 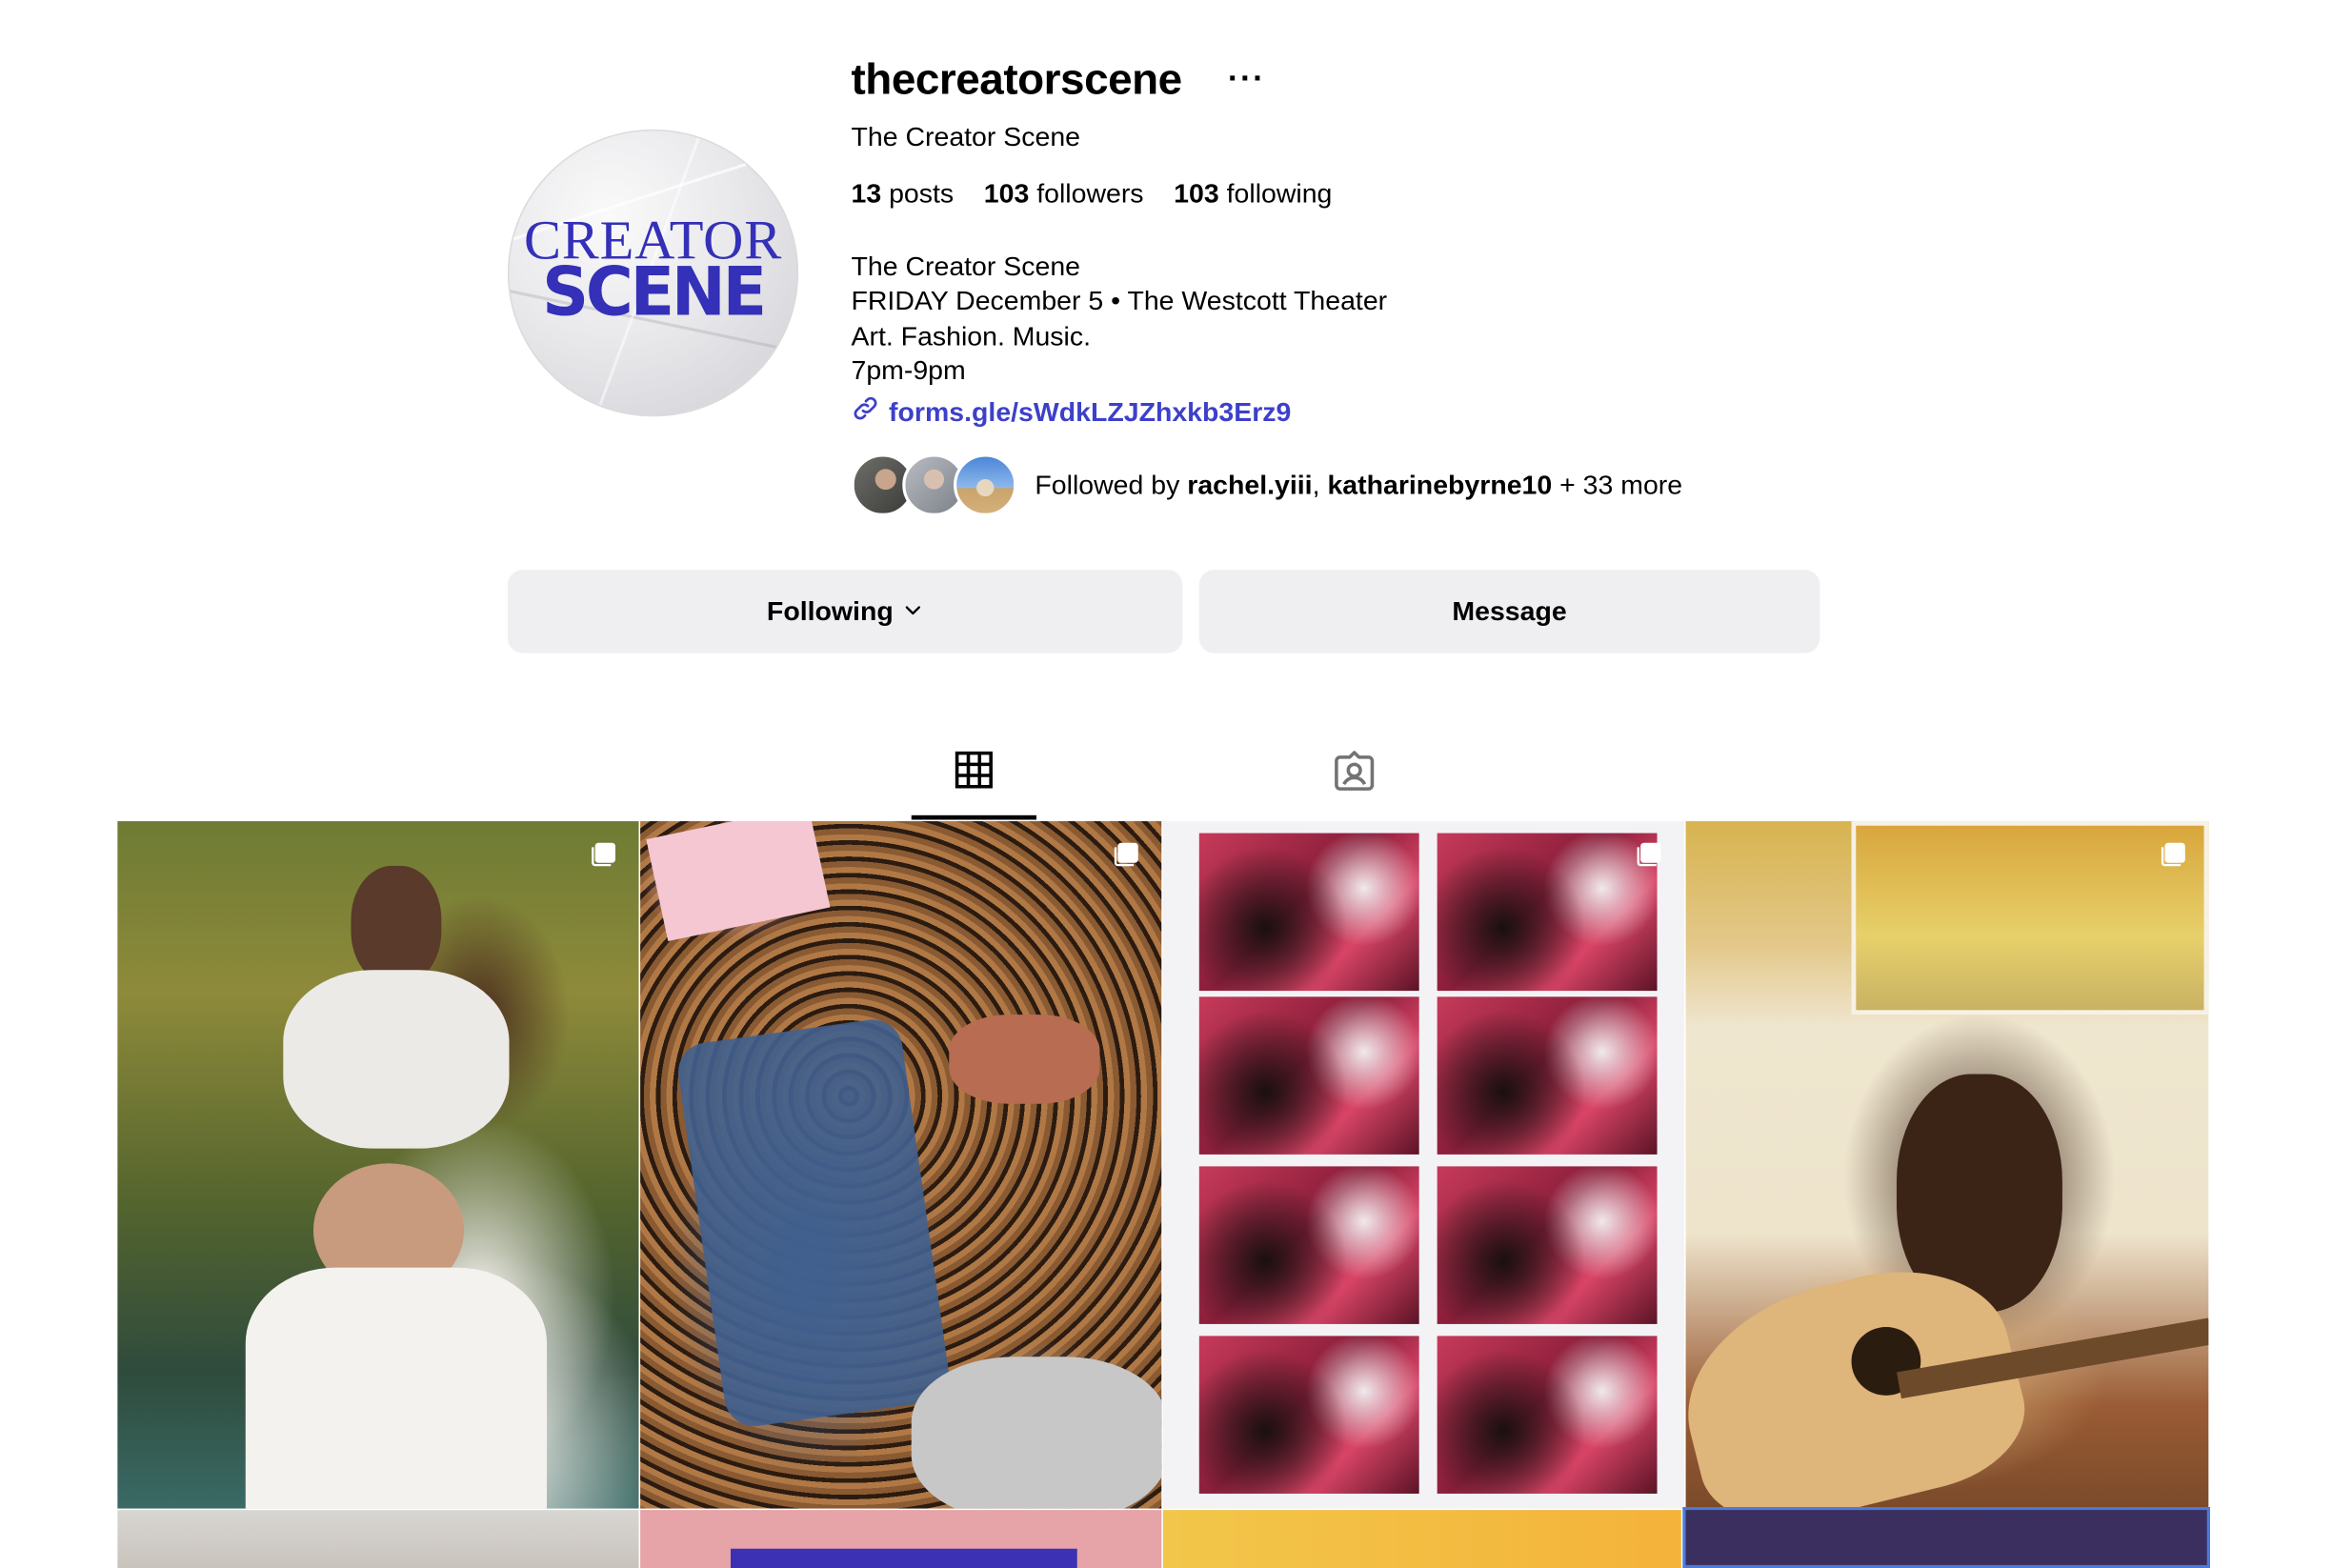 I want to click on posts-count-value: 13, so click(x=866, y=193).